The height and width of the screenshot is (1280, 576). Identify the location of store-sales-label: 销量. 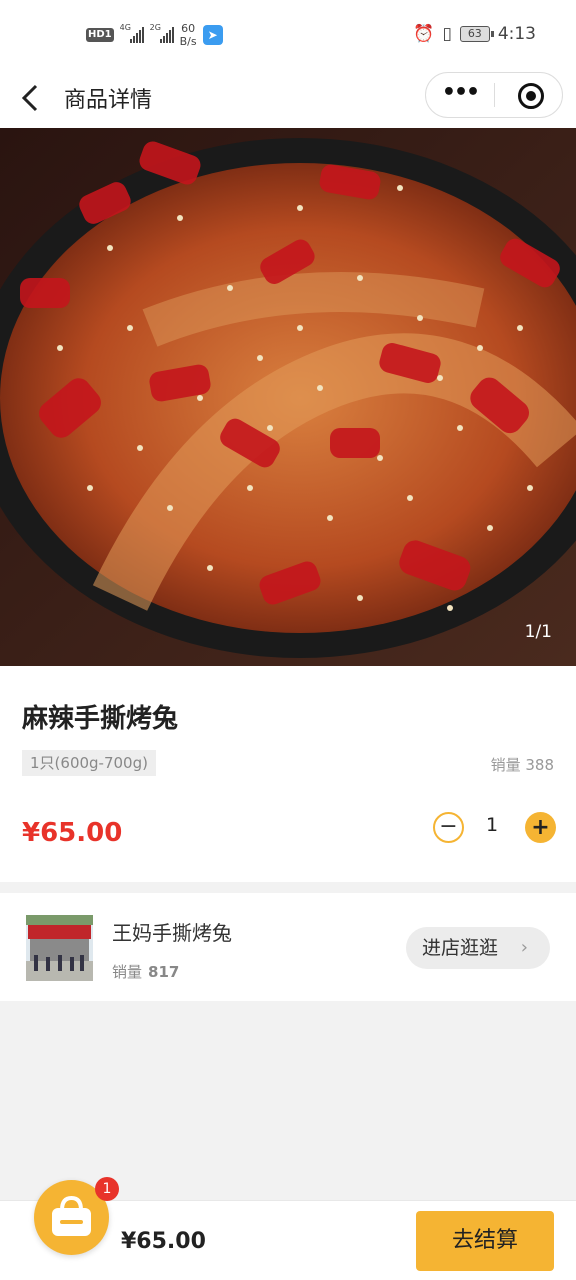
(127, 972).